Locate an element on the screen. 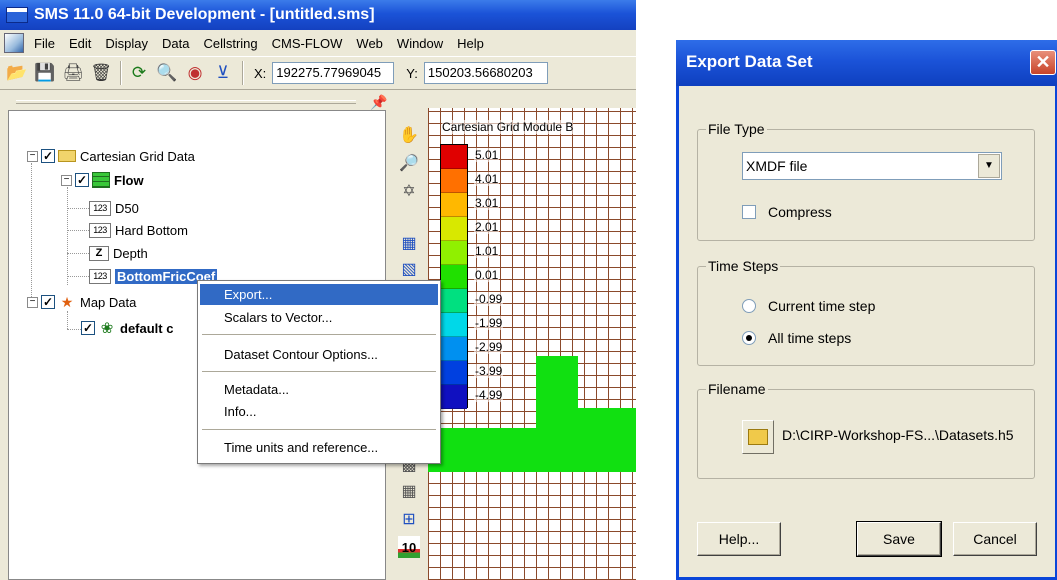 The image size is (1057, 580). refresh-icon: ⟳ is located at coordinates (139, 73).